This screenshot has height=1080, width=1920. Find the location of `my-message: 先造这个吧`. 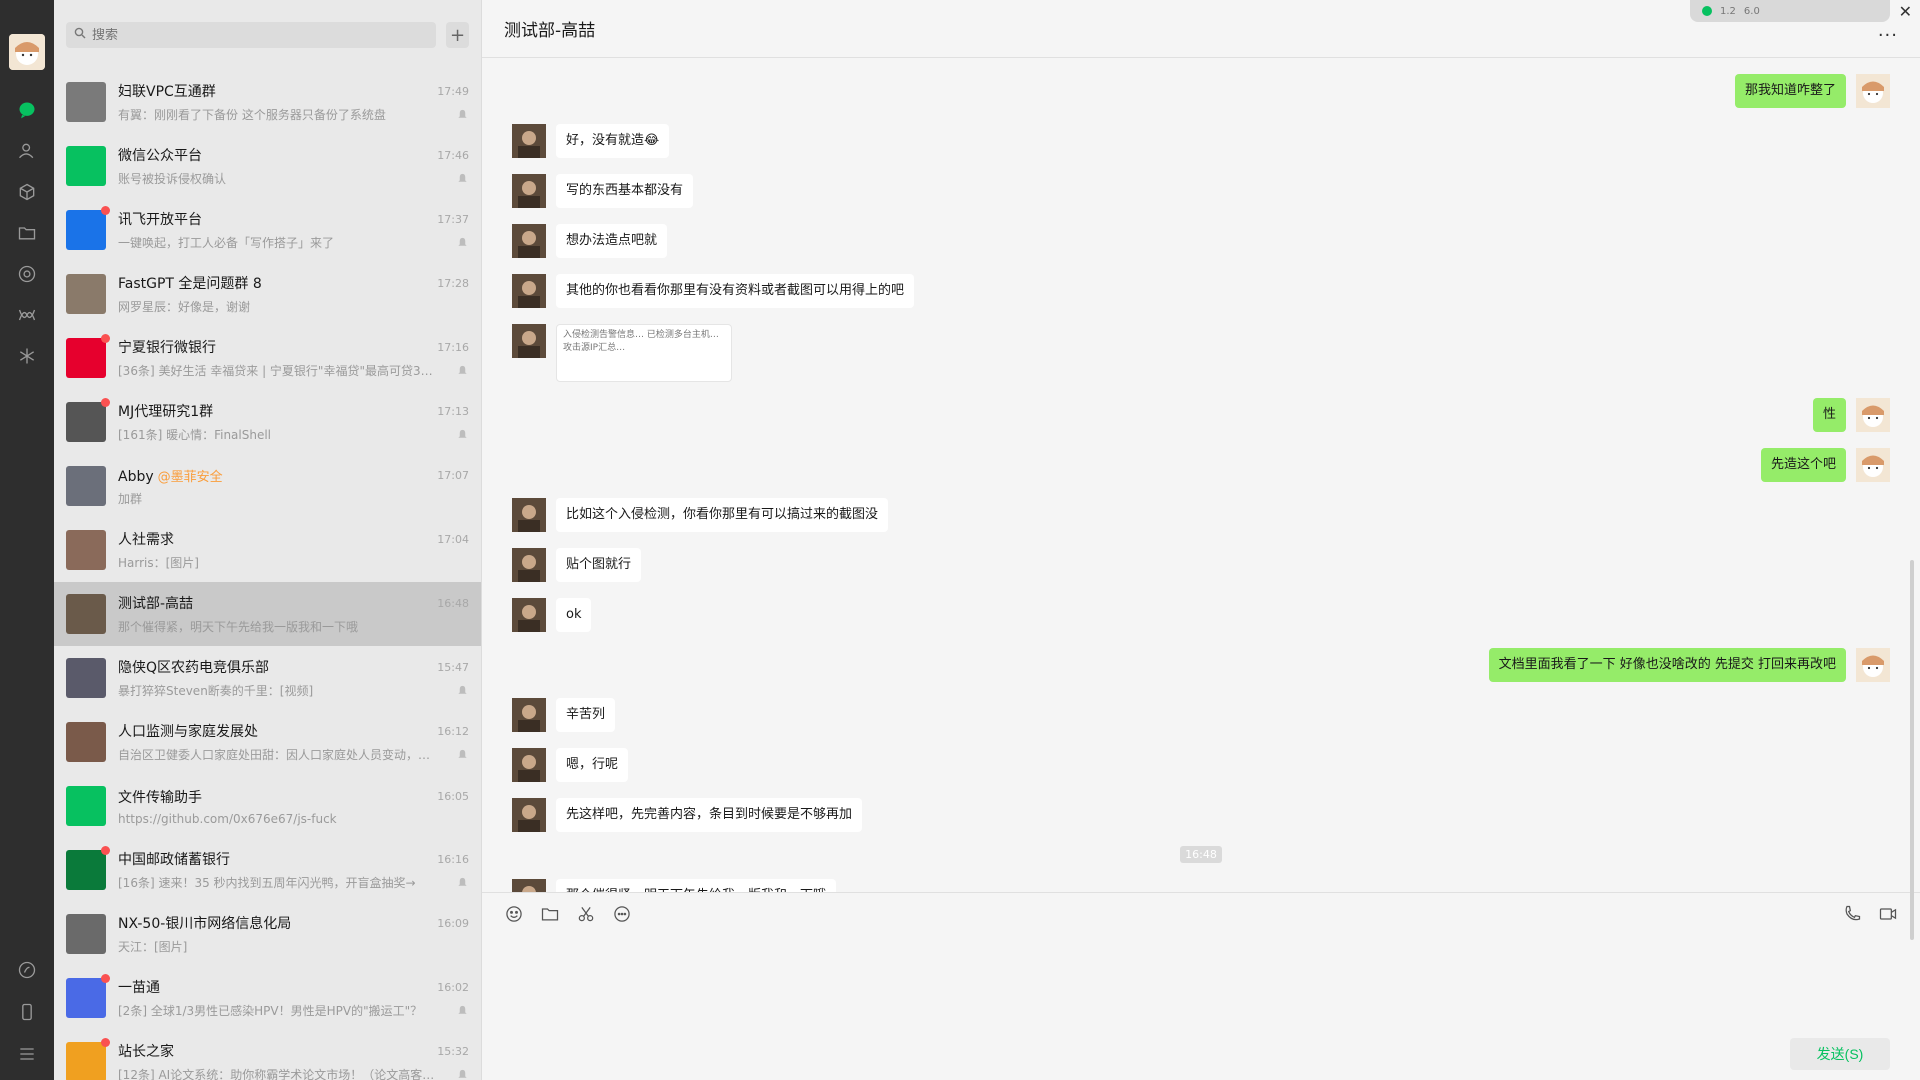

my-message: 先造这个吧 is located at coordinates (1201, 465).